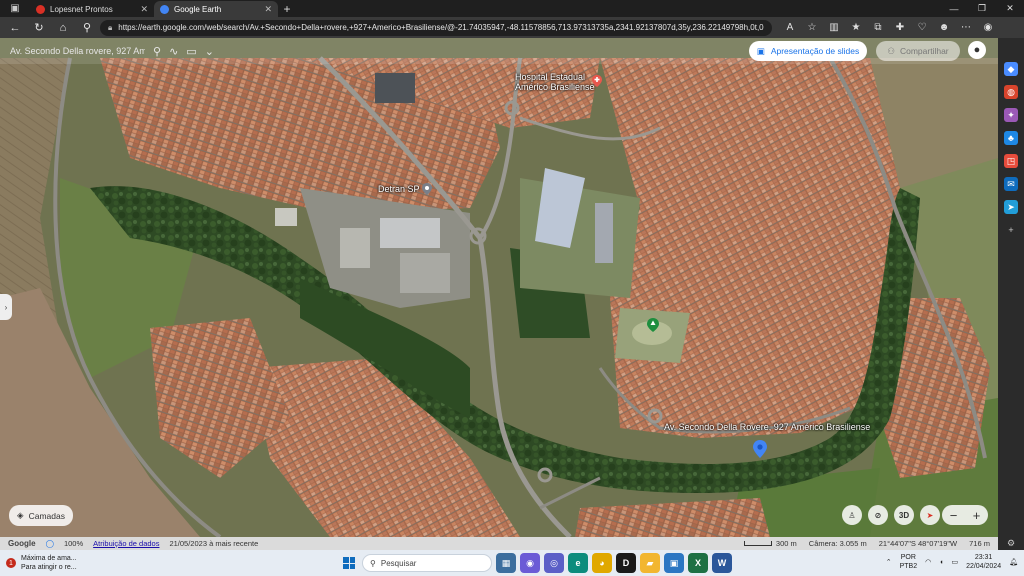  Describe the element at coordinates (878, 28) in the screenshot. I see `collections-icon: ⧉` at that location.